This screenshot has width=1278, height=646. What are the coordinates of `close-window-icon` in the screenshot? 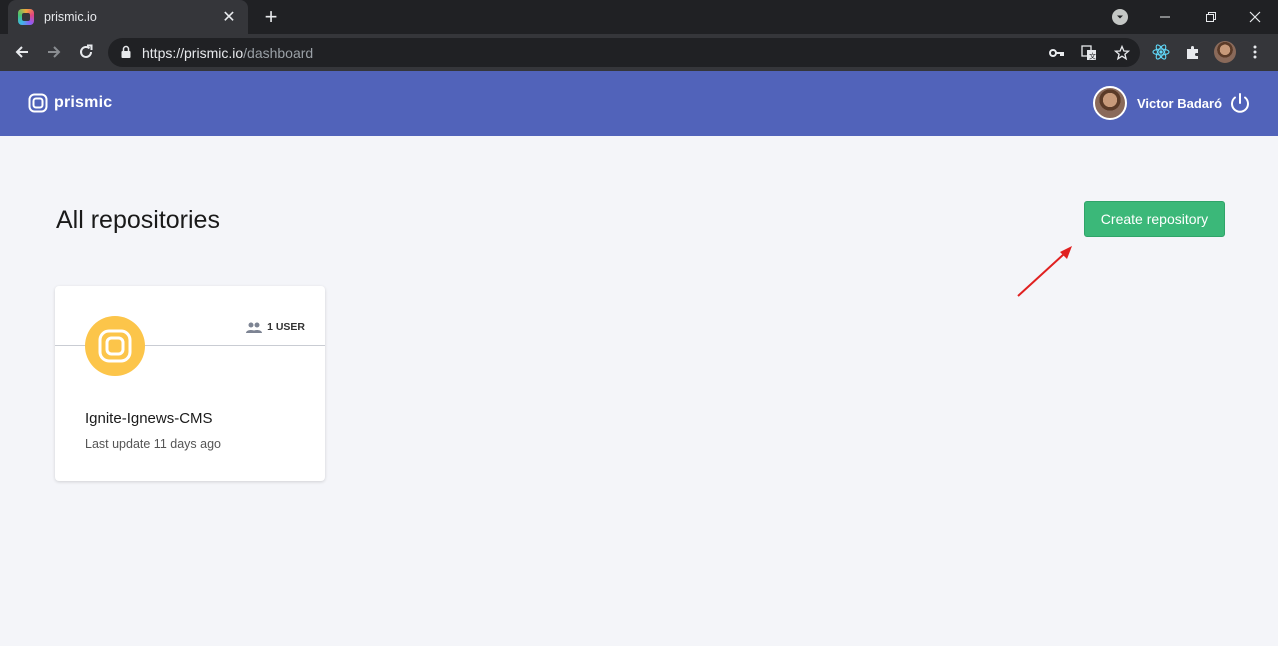 It's located at (1255, 17).